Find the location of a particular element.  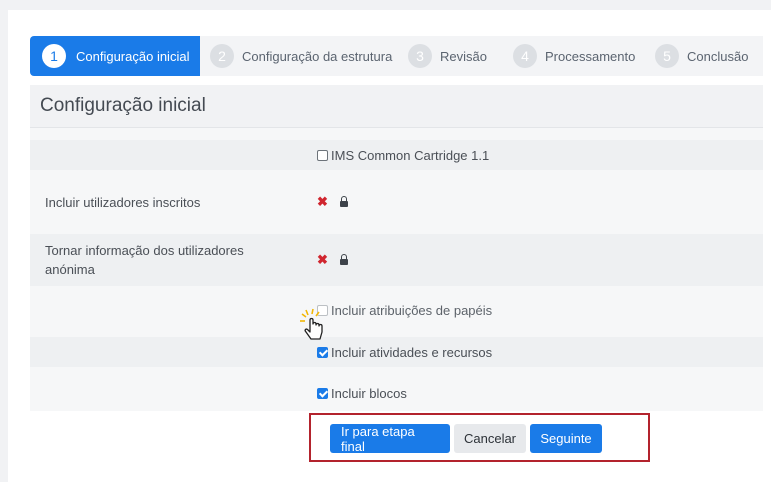

step-5: 5 Conclusão is located at coordinates (704, 56).